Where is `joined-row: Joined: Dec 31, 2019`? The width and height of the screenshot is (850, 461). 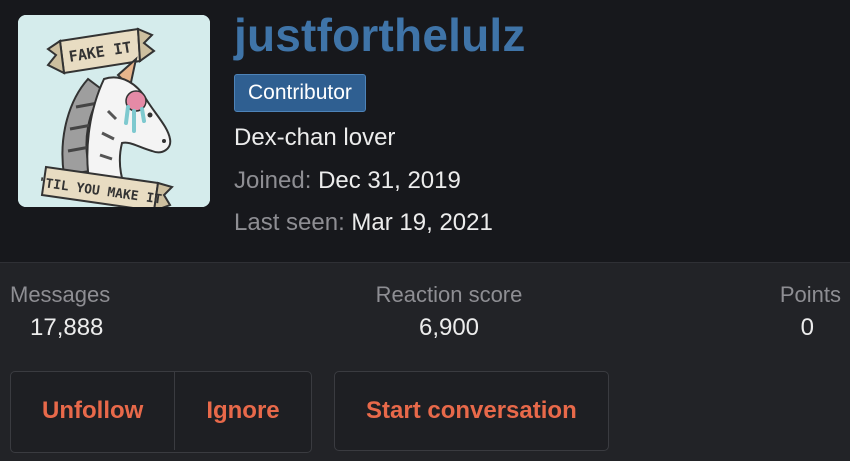 joined-row: Joined: Dec 31, 2019 is located at coordinates (347, 181).